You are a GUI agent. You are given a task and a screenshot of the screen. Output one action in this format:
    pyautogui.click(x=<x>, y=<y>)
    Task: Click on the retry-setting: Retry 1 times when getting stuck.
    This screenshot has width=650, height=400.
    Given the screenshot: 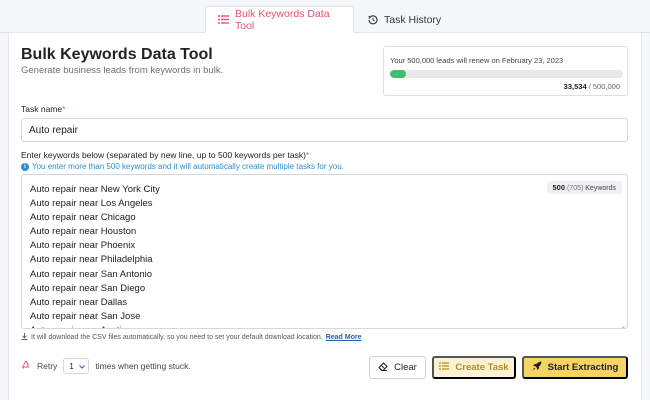 What is the action you would take?
    pyautogui.click(x=106, y=366)
    